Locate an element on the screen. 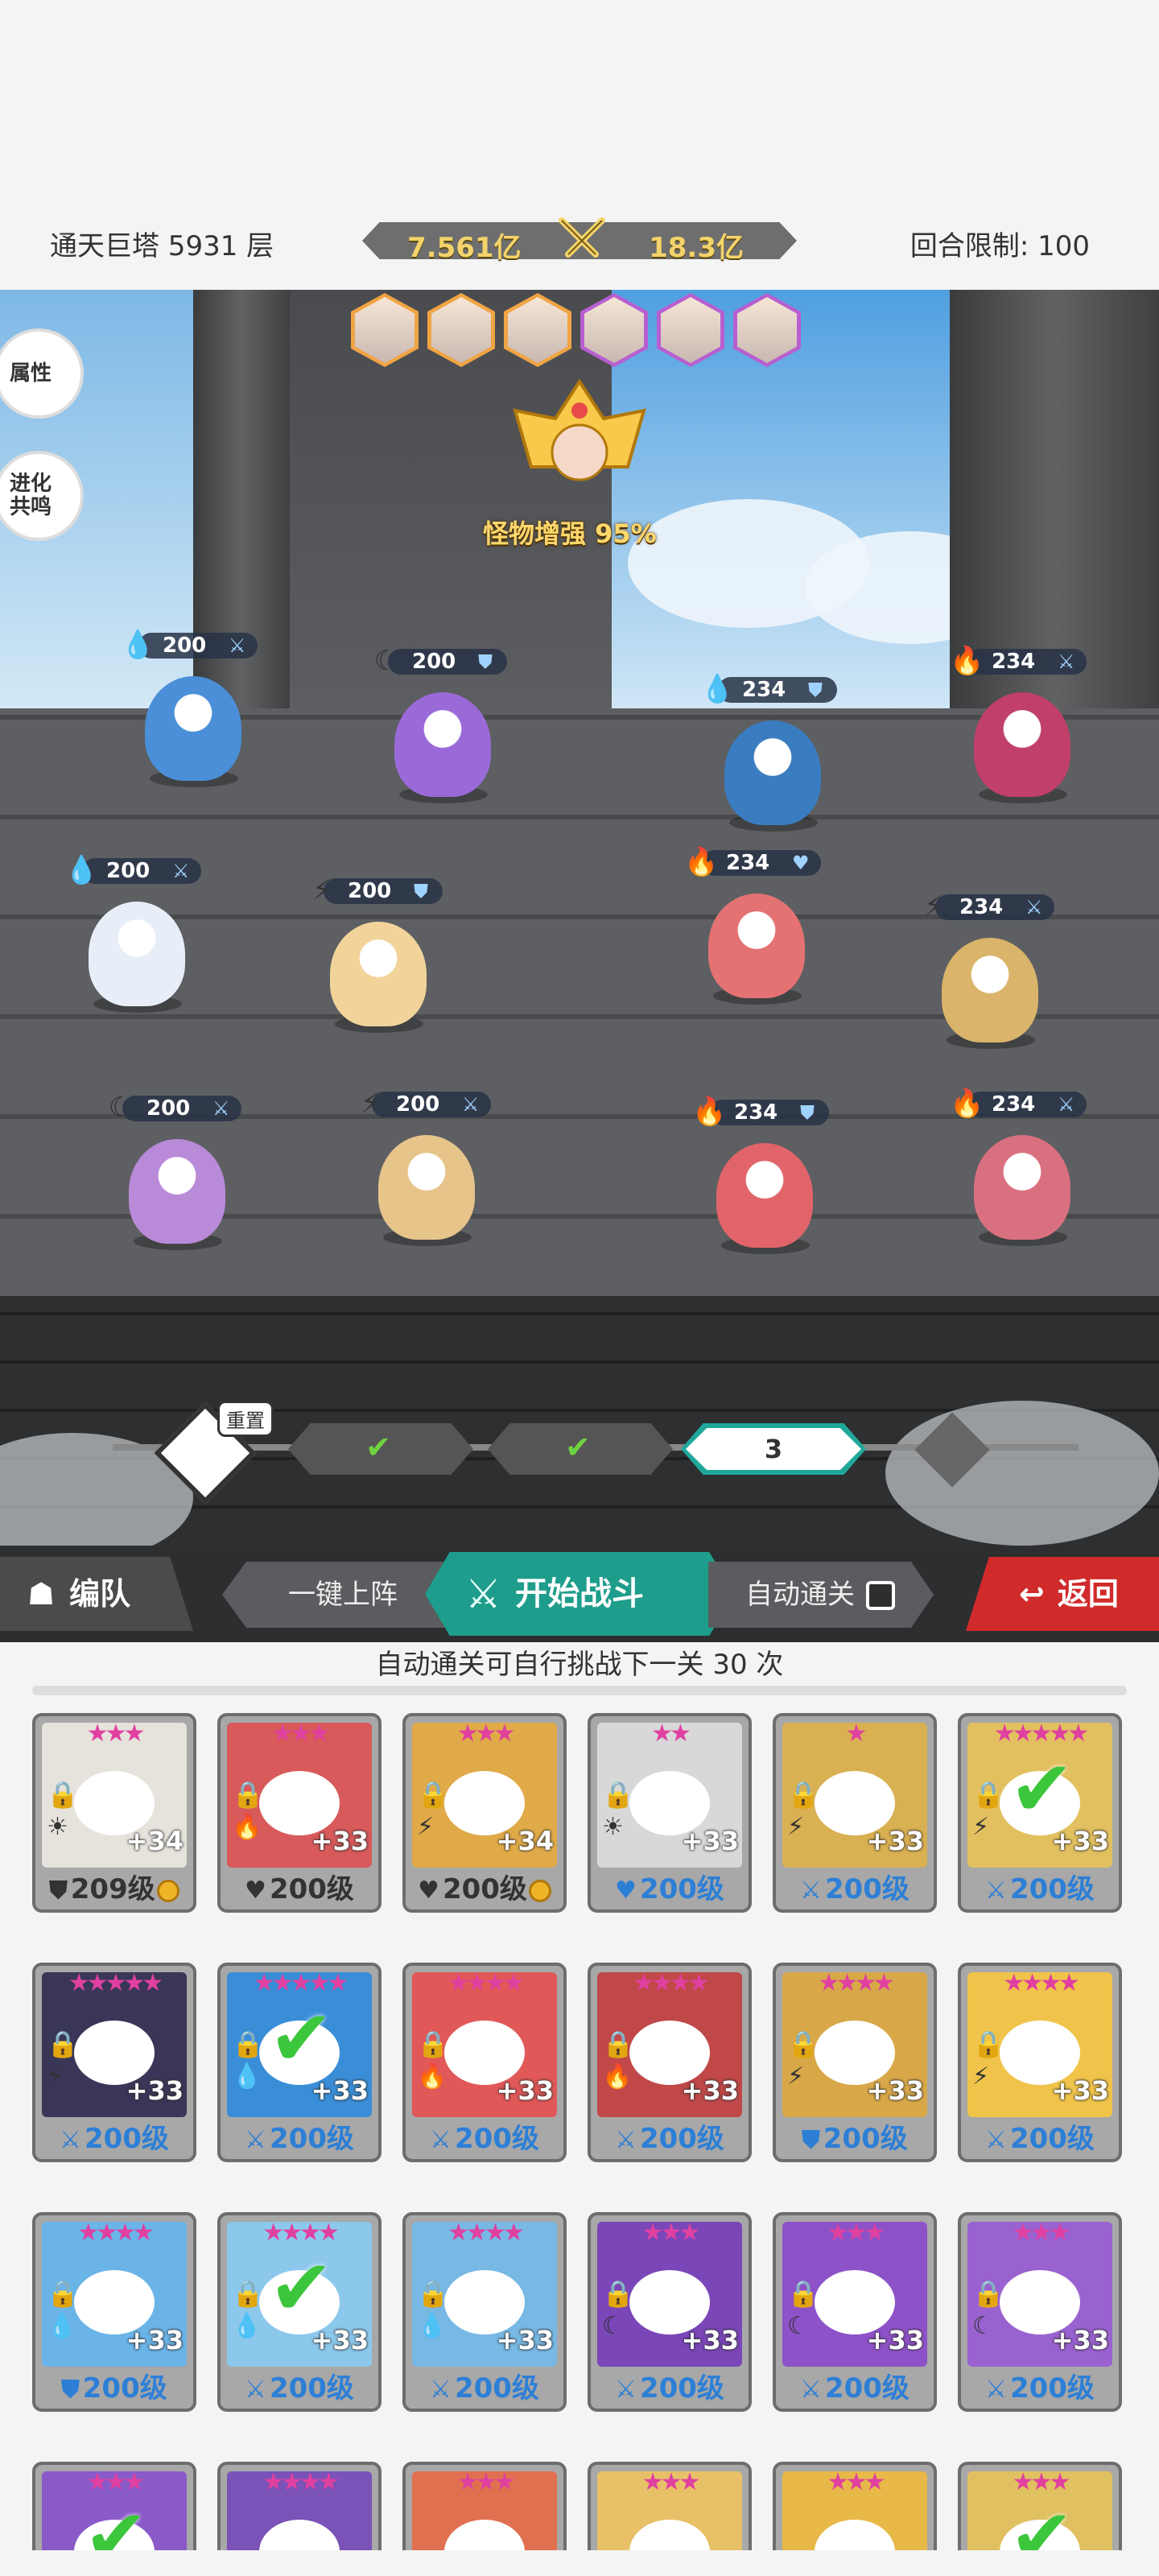 The image size is (1159, 2576). battle-unit: ⚡ 234 ⚔ is located at coordinates (990, 970).